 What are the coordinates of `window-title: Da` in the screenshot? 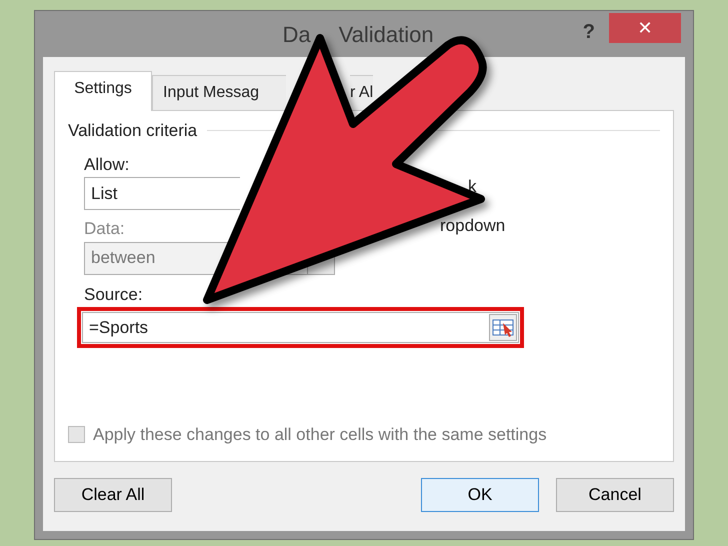 It's located at (296, 34).